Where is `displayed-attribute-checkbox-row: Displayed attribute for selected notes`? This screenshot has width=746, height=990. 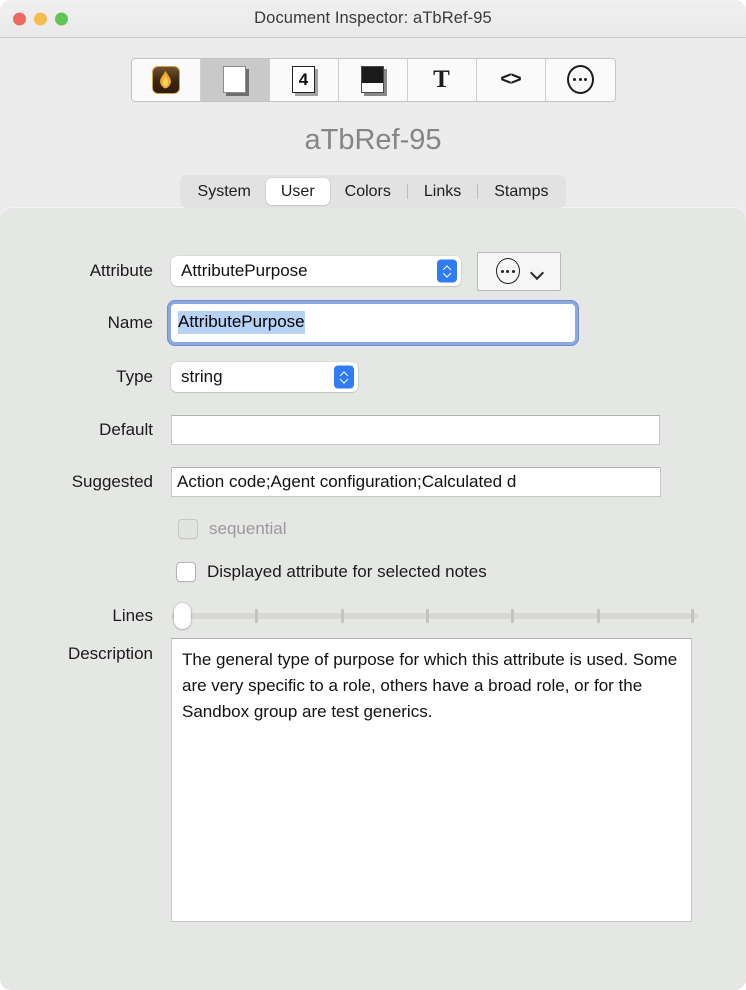
displayed-attribute-checkbox-row: Displayed attribute for selected notes is located at coordinates (331, 571).